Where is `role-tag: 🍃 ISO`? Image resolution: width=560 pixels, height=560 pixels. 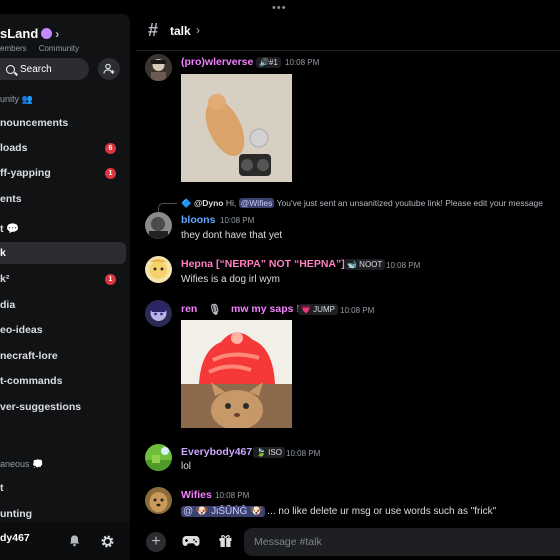 role-tag: 🍃 ISO is located at coordinates (269, 452).